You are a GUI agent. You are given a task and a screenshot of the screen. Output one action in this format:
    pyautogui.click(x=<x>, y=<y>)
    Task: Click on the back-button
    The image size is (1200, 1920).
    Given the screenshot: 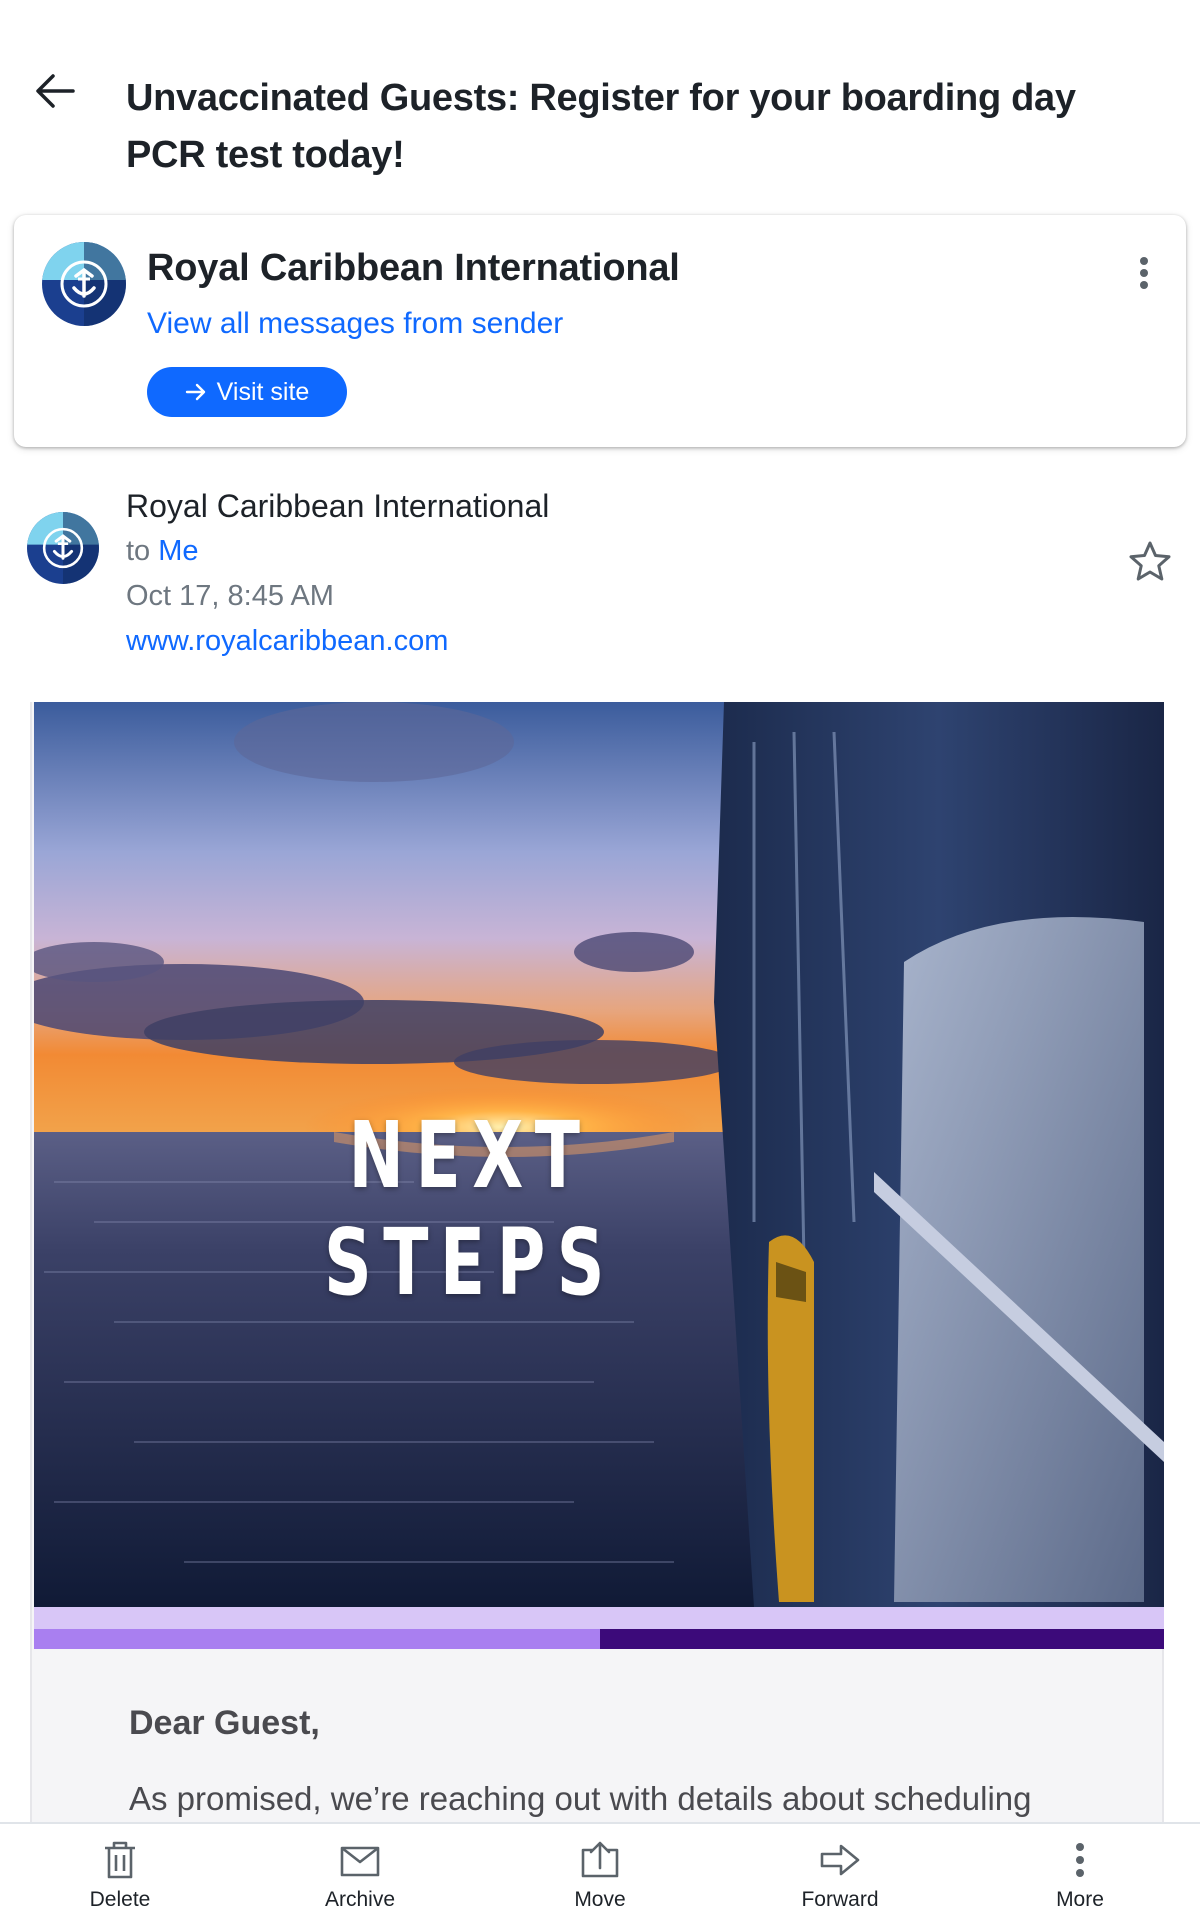 What is the action you would take?
    pyautogui.click(x=55, y=91)
    